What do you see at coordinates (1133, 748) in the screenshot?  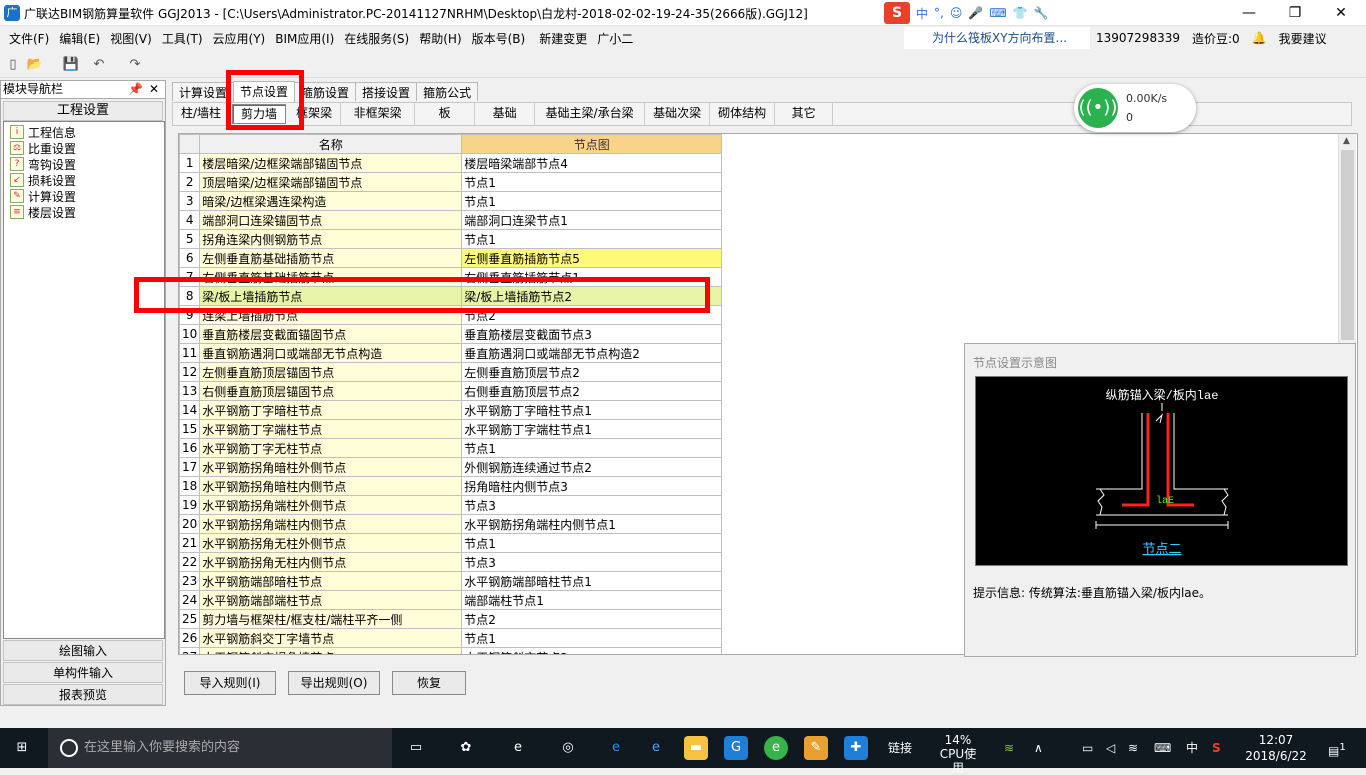 I see `wifi-signal-icon: ≋` at bounding box center [1133, 748].